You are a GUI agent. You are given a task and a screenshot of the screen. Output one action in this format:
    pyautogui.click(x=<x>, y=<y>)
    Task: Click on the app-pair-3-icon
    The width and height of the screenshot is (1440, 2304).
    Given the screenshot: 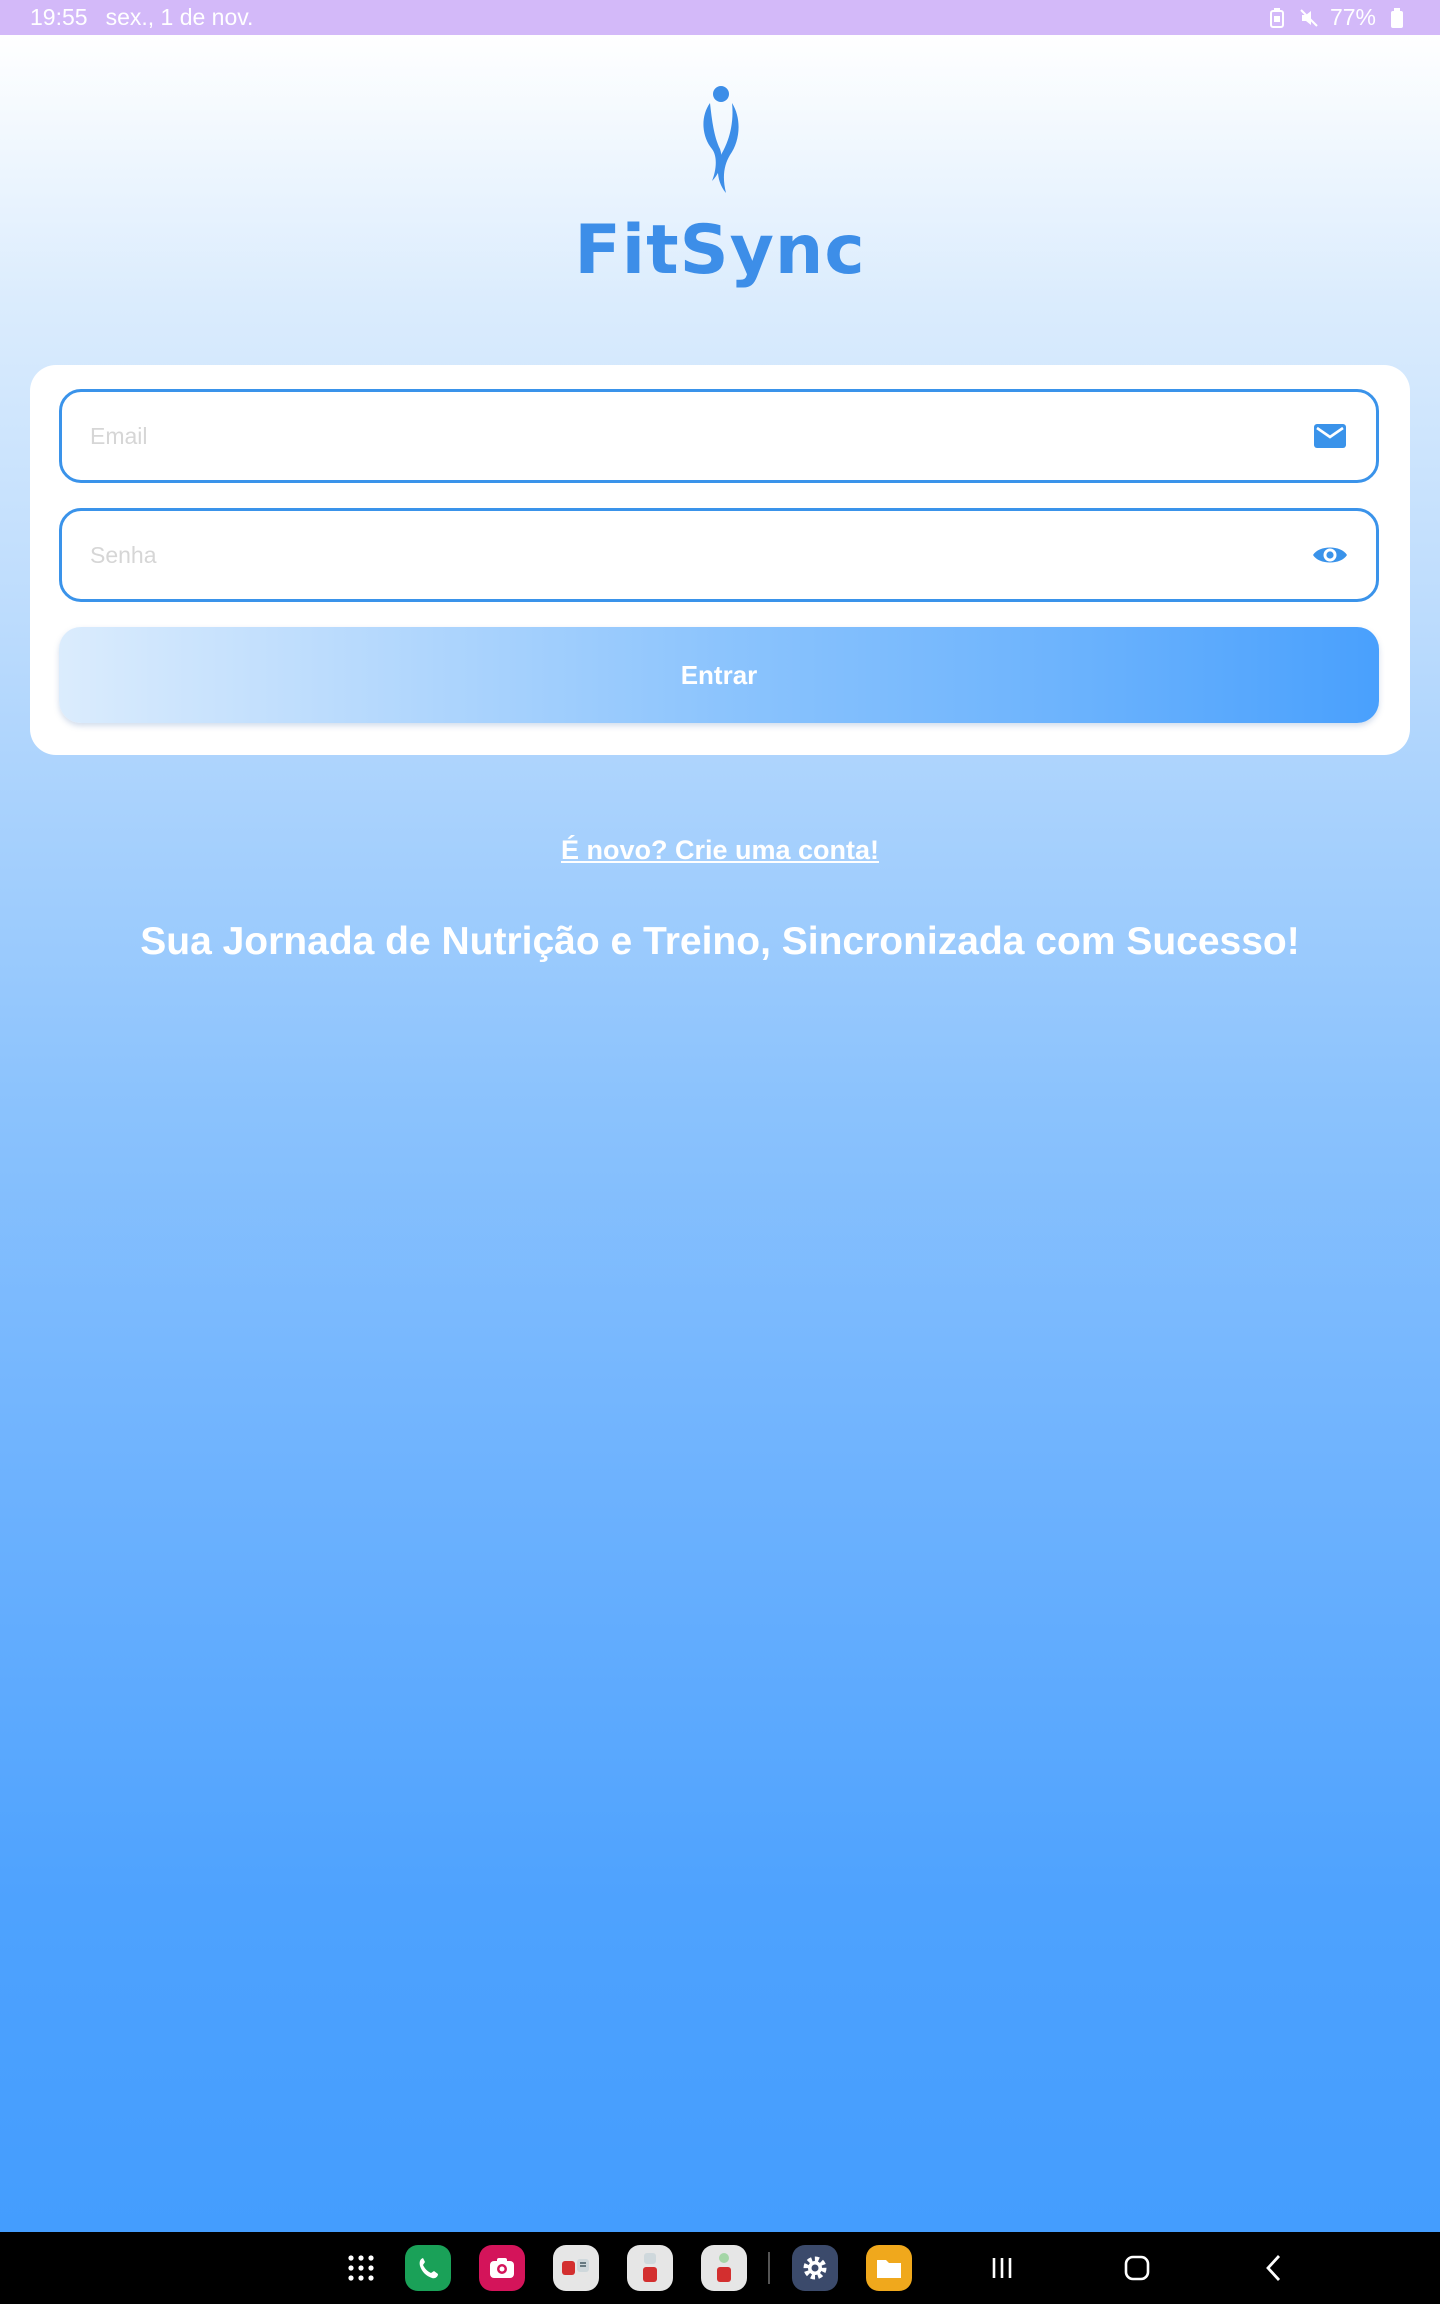 What is the action you would take?
    pyautogui.click(x=724, y=2268)
    